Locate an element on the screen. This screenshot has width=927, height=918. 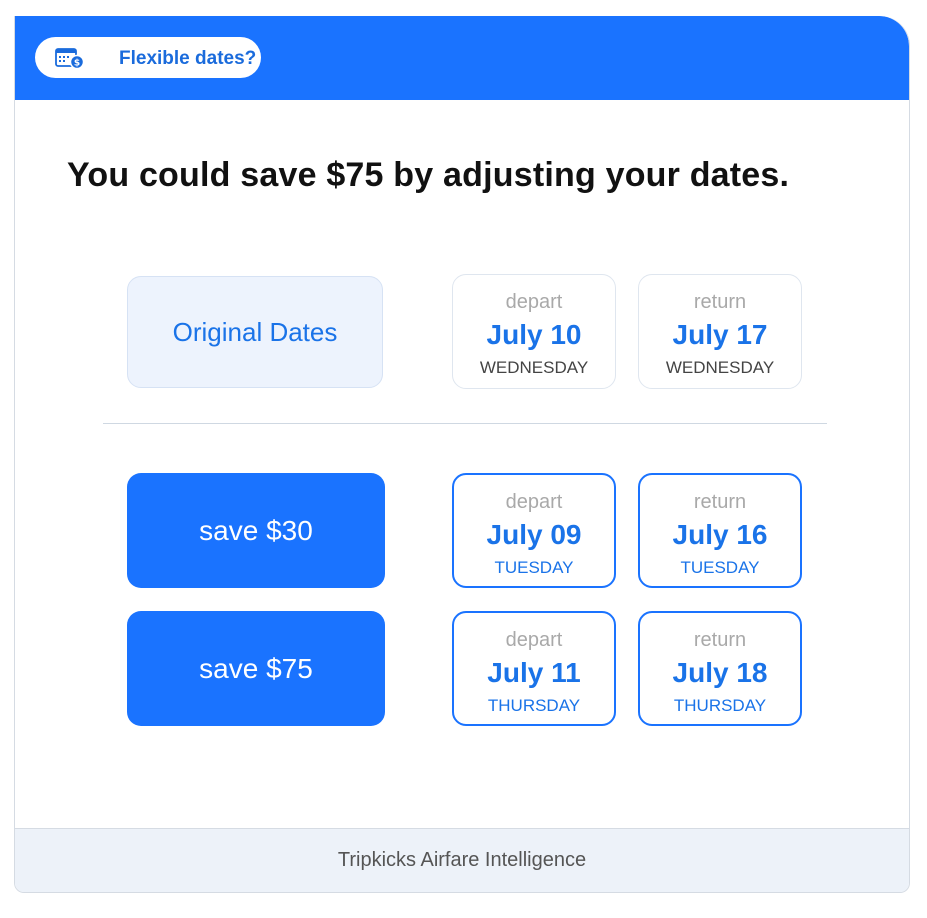
option2-return-box: return July 18 THURSDAY is located at coordinates (720, 668).